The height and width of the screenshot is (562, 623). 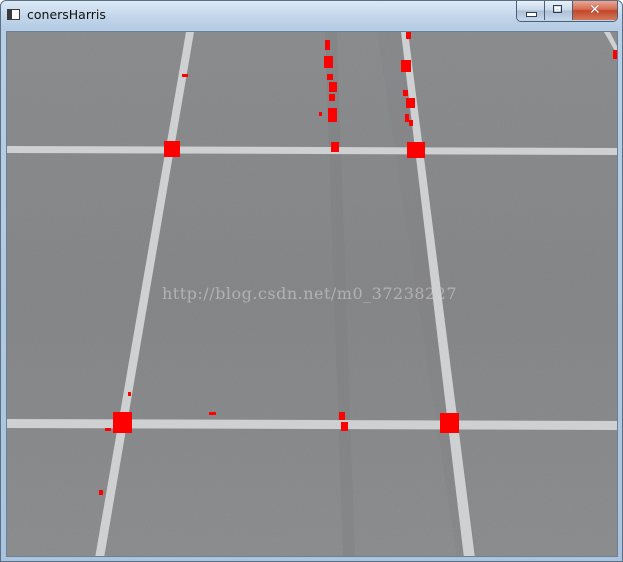 I want to click on window-controls: ✕, so click(x=567, y=11).